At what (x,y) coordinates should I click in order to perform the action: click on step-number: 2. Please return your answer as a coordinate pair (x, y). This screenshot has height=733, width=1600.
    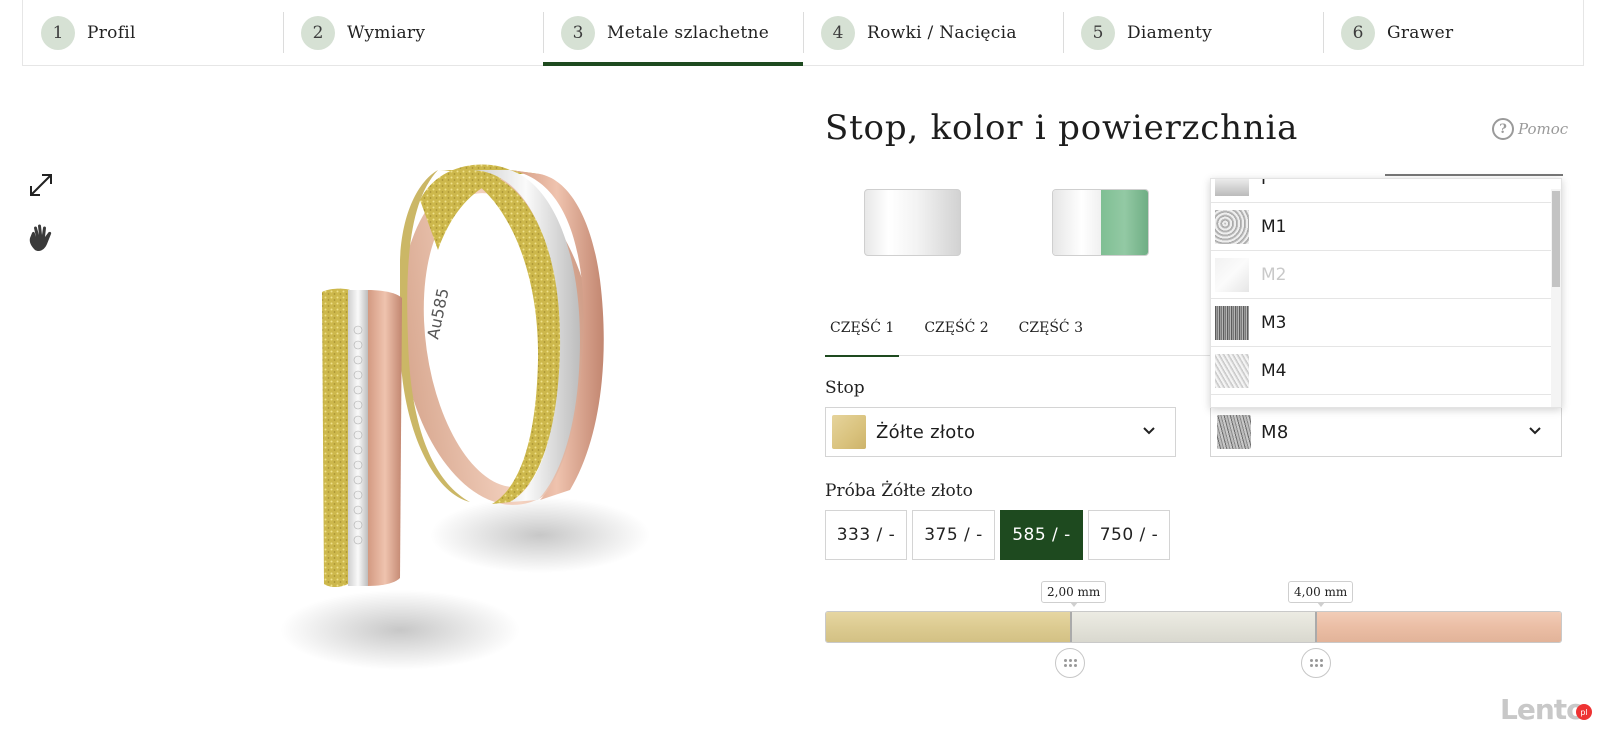
    Looking at the image, I should click on (318, 32).